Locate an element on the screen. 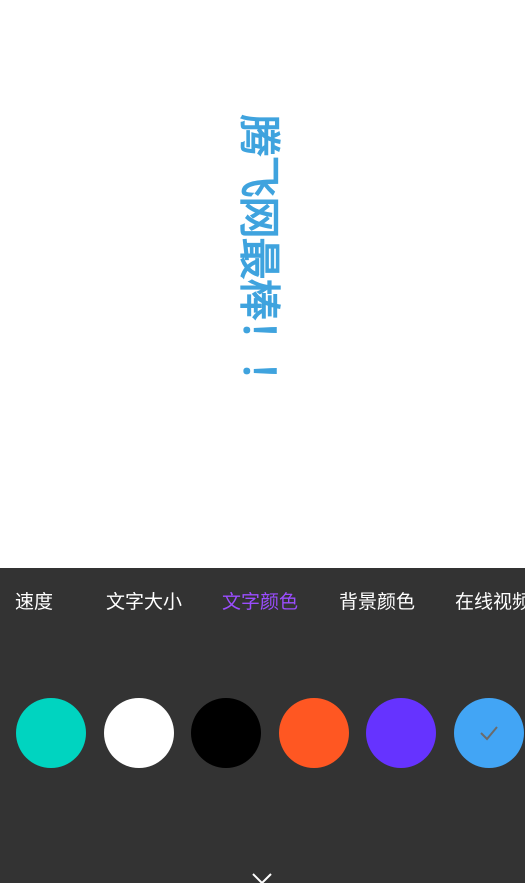 The width and height of the screenshot is (525, 883). tab-text-color: 文字颜色 is located at coordinates (260, 602).